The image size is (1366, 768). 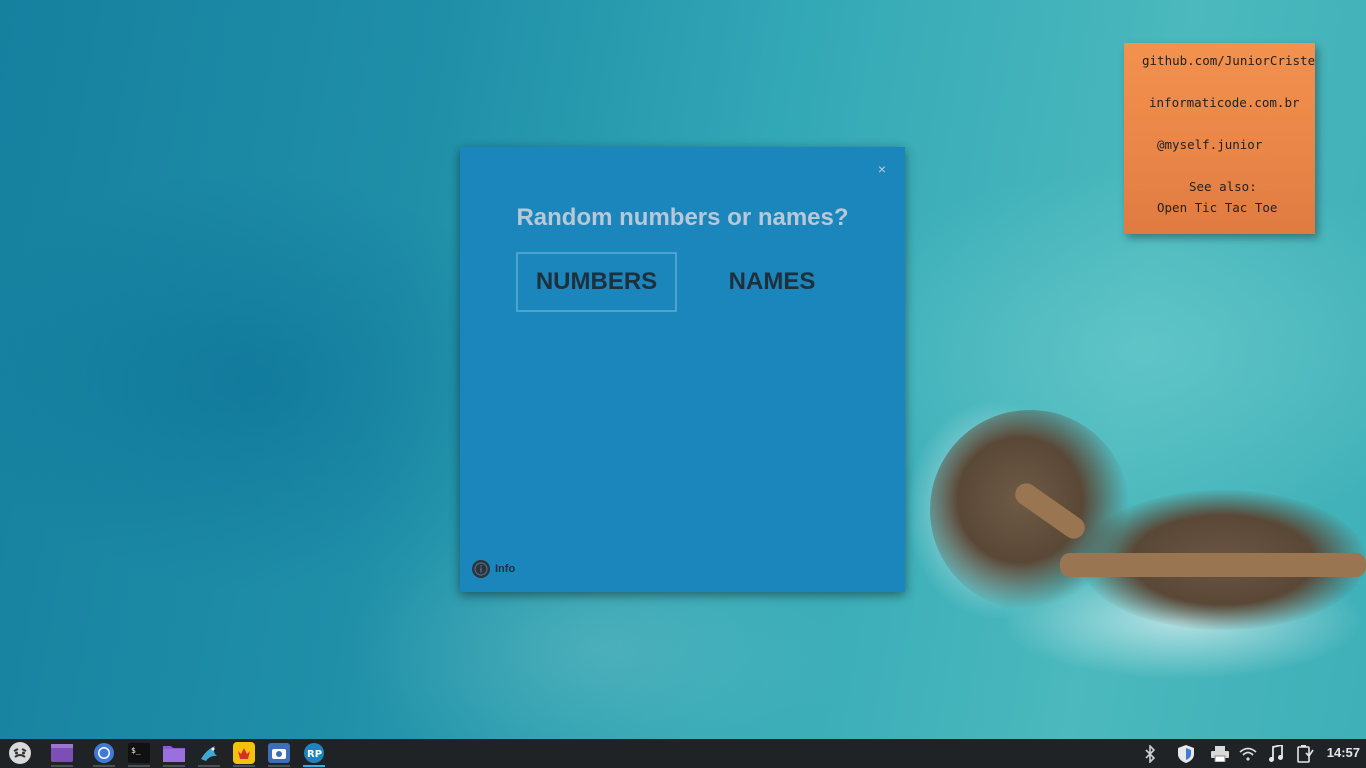 What do you see at coordinates (682, 217) in the screenshot?
I see `window-title: Random numbers or names?` at bounding box center [682, 217].